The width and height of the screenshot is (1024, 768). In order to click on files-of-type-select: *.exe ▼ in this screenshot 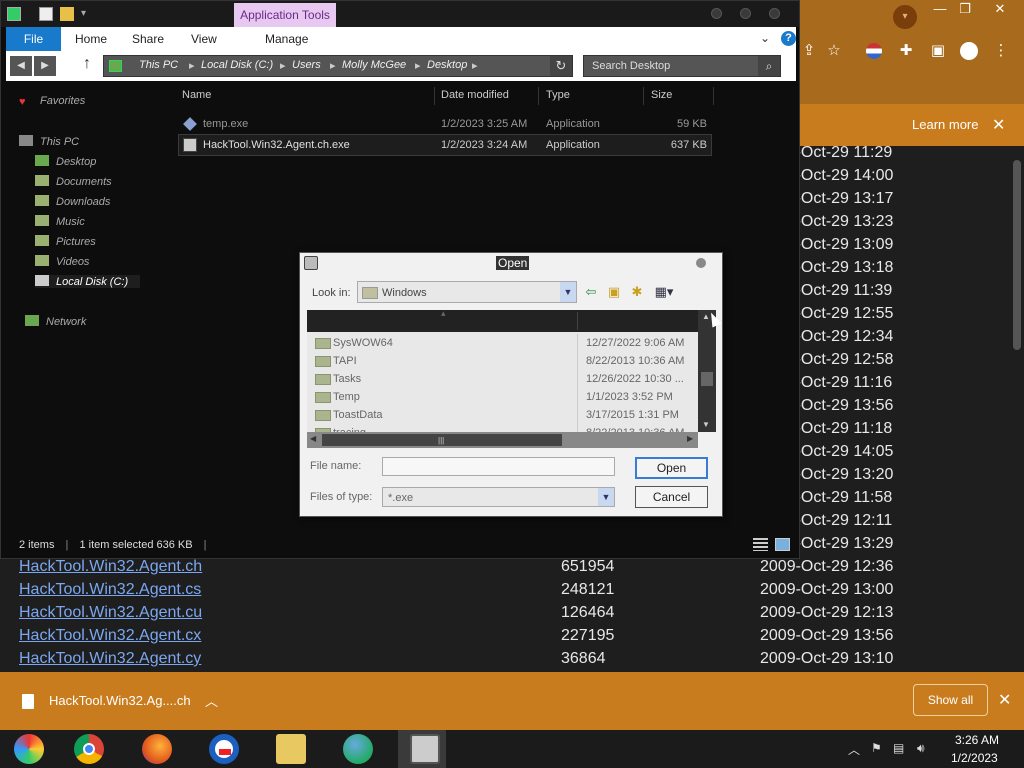, I will do `click(498, 497)`.